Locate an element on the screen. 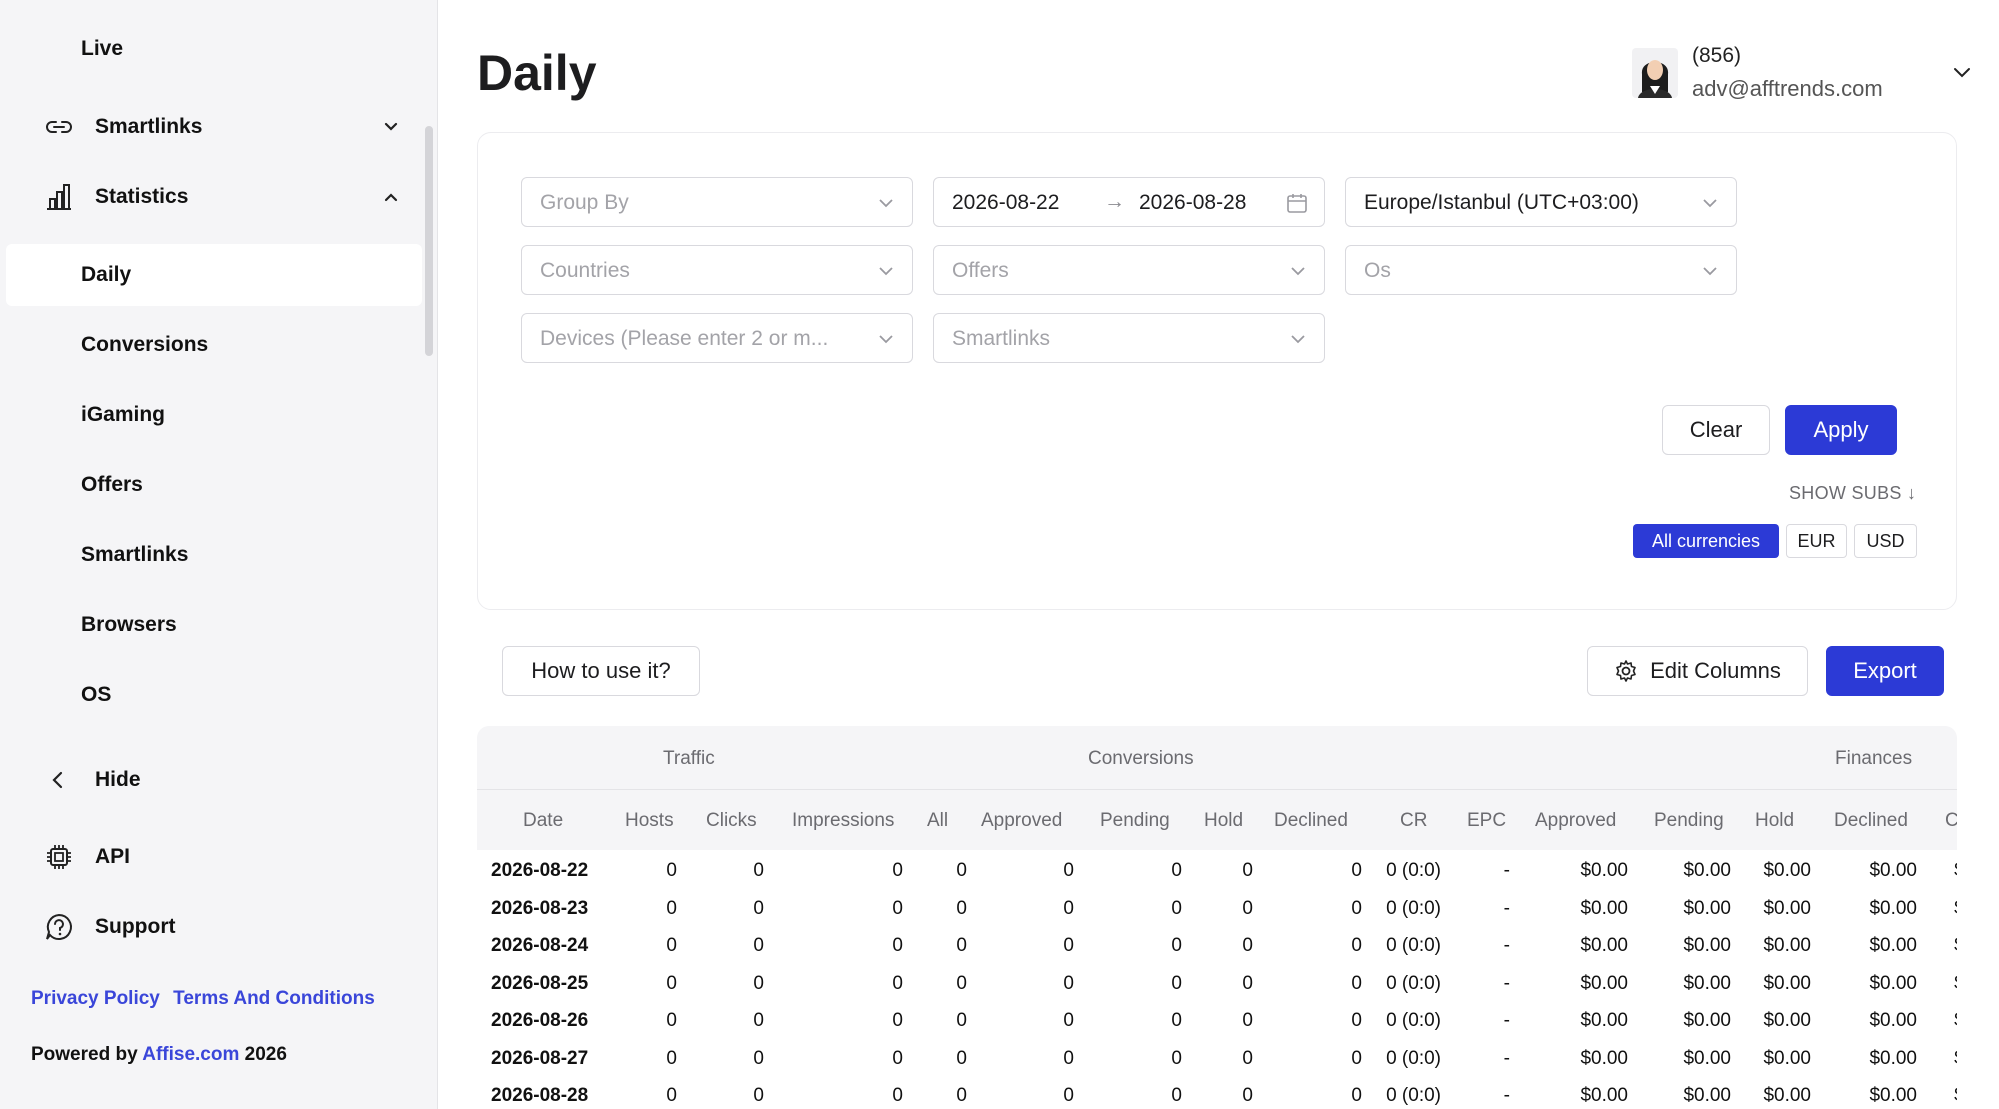 This screenshot has width=1999, height=1109. smartlinks-select: Smartlinks is located at coordinates (1129, 338).